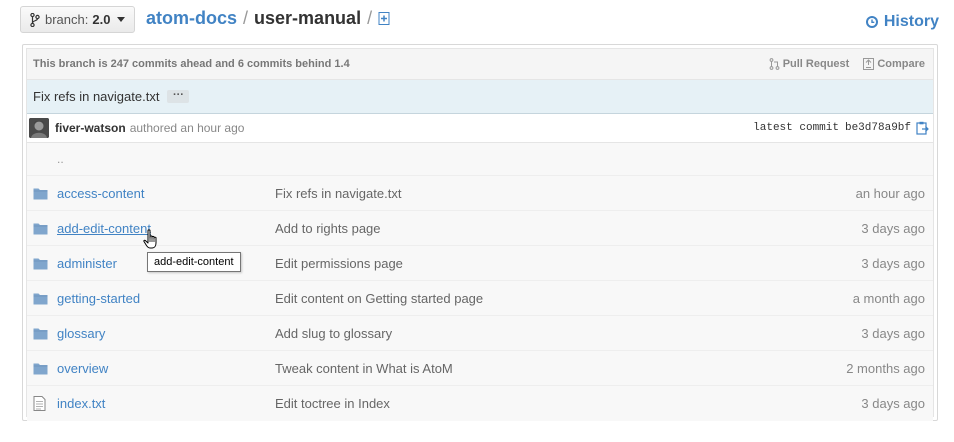 The height and width of the screenshot is (442, 954). I want to click on file-commit-message: Tweak content in What is AtoM, so click(534, 368).